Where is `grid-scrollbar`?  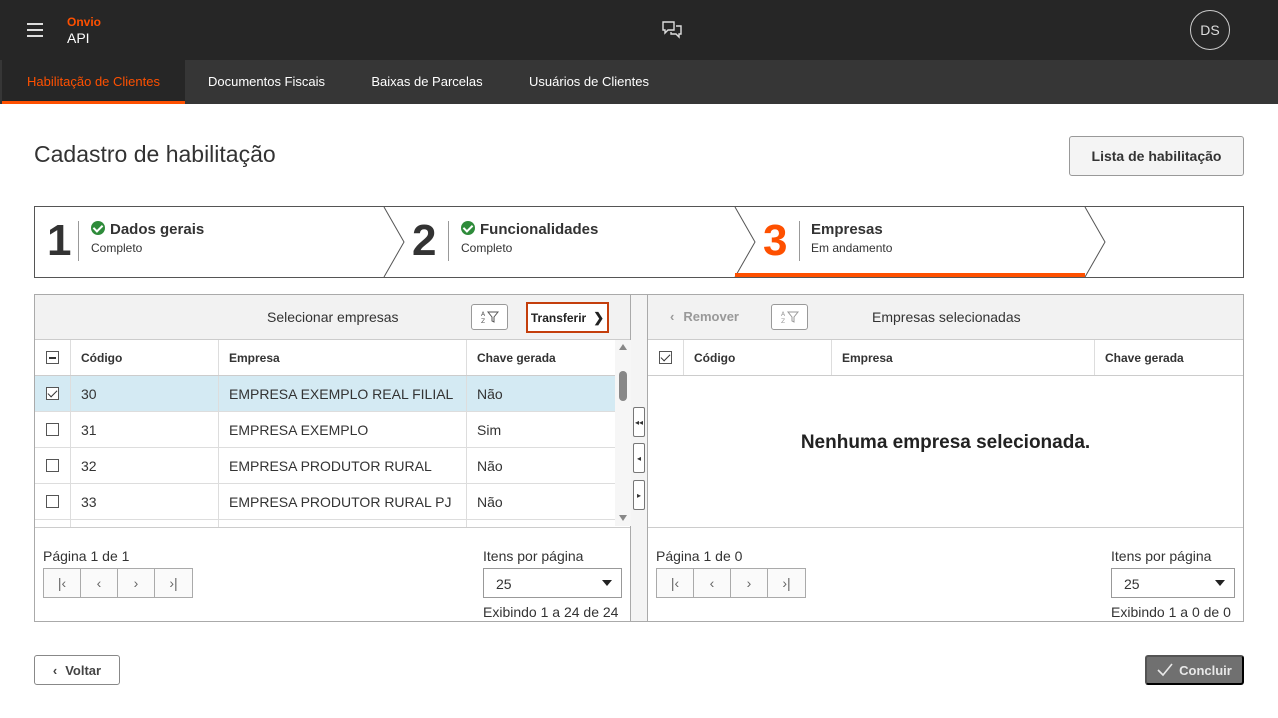 grid-scrollbar is located at coordinates (623, 433).